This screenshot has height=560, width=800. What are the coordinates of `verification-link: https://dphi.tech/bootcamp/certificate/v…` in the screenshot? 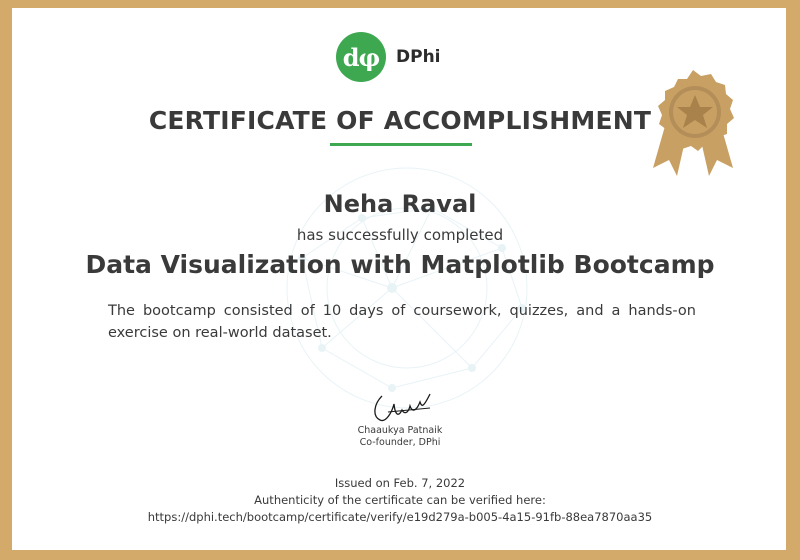 It's located at (400, 517).